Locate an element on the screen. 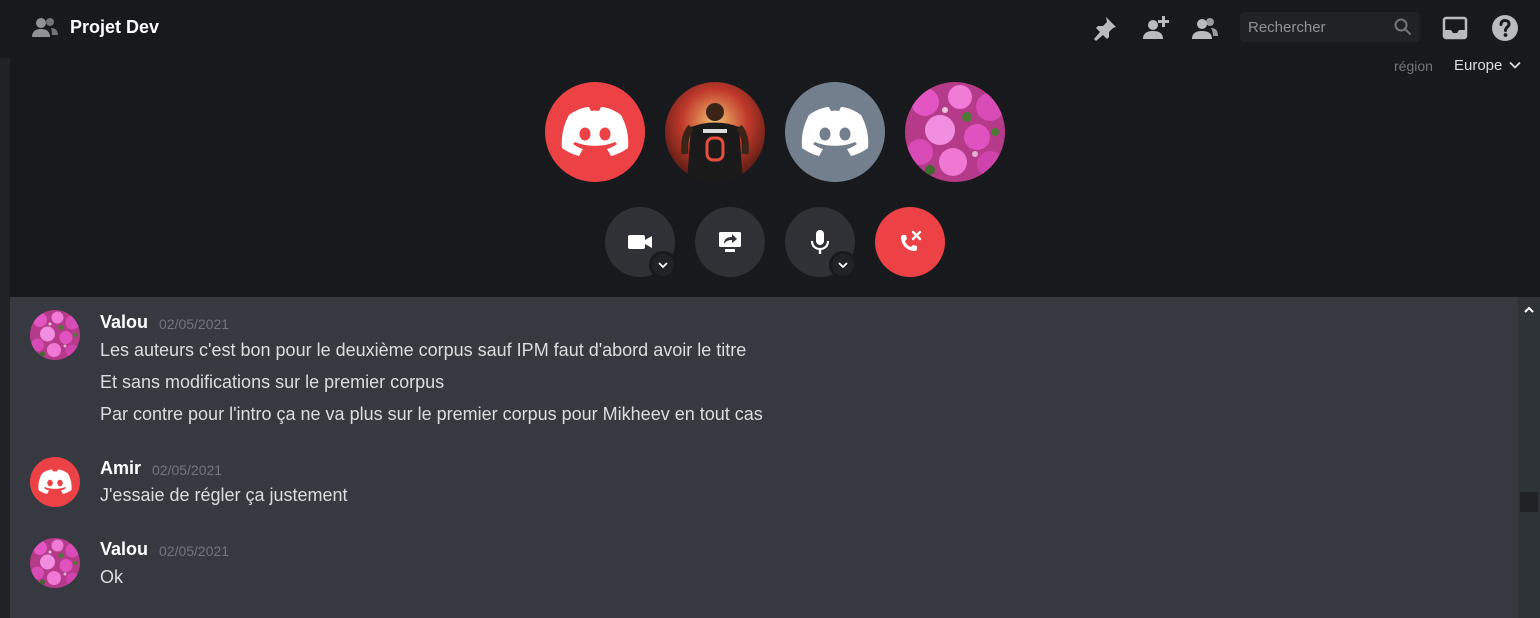  microphone-options-button is located at coordinates (843, 265).